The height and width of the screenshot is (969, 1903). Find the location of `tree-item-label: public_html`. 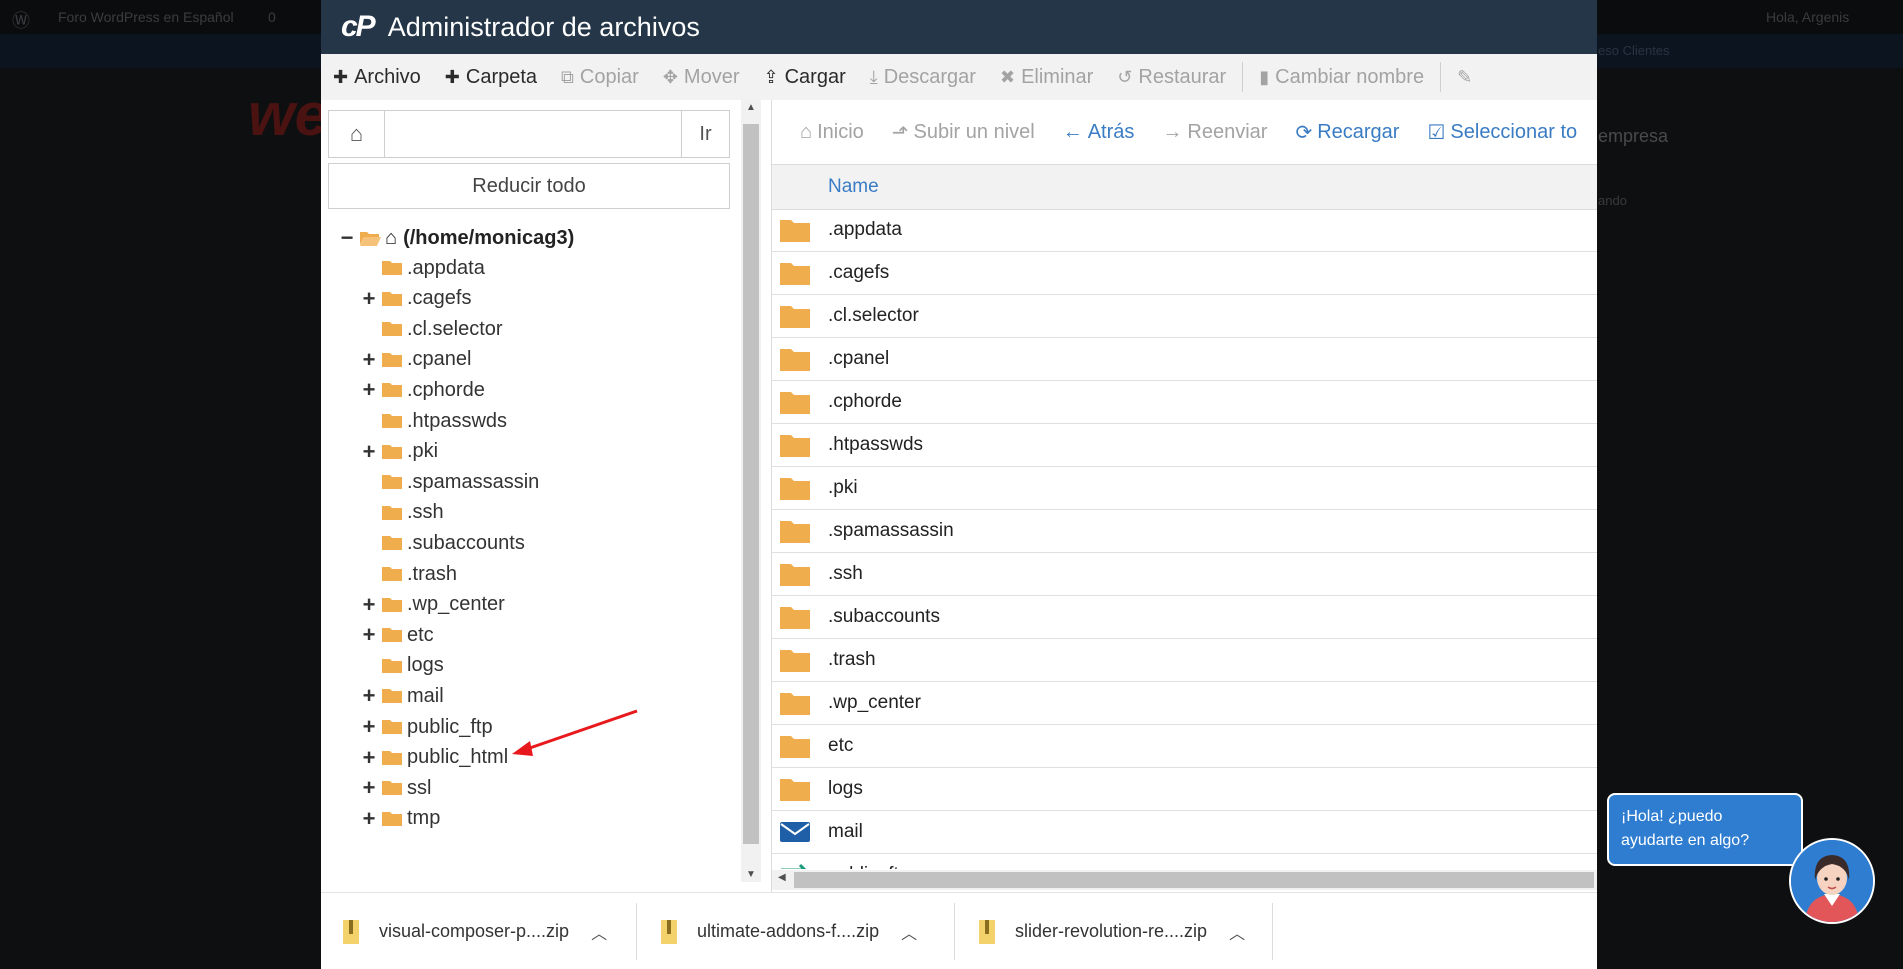

tree-item-label: public_html is located at coordinates (458, 757).